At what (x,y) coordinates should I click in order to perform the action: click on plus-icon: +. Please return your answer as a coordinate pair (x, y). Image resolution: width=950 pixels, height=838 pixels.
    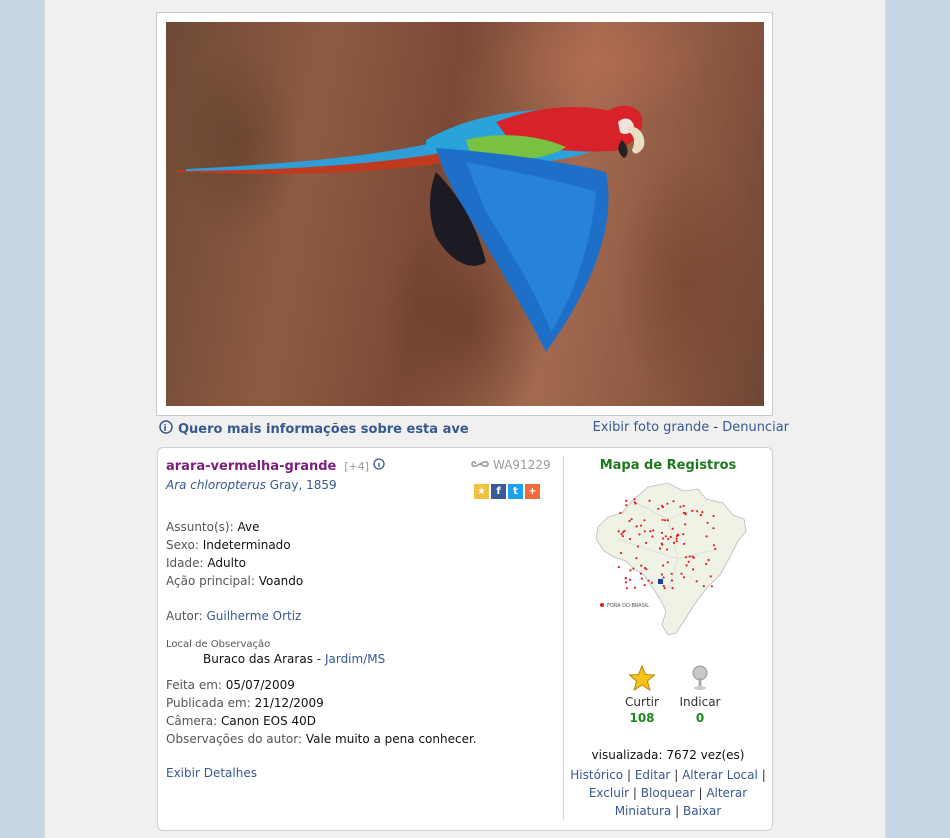
    Looking at the image, I should click on (532, 491).